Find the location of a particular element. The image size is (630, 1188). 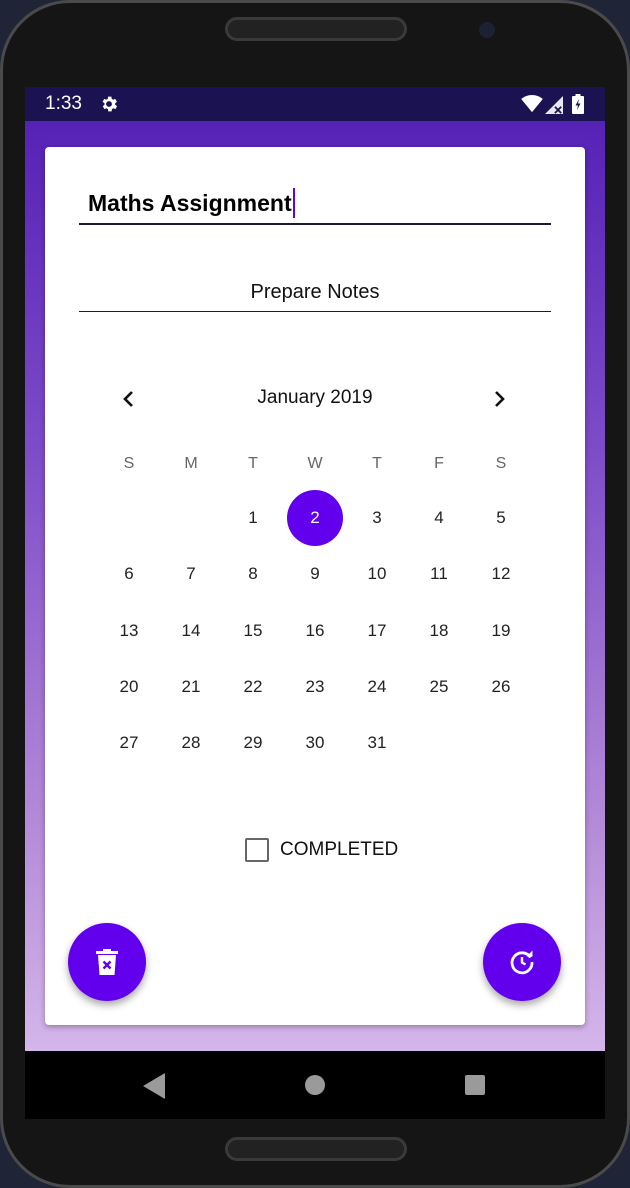

calendar-day: 10 is located at coordinates (377, 574).